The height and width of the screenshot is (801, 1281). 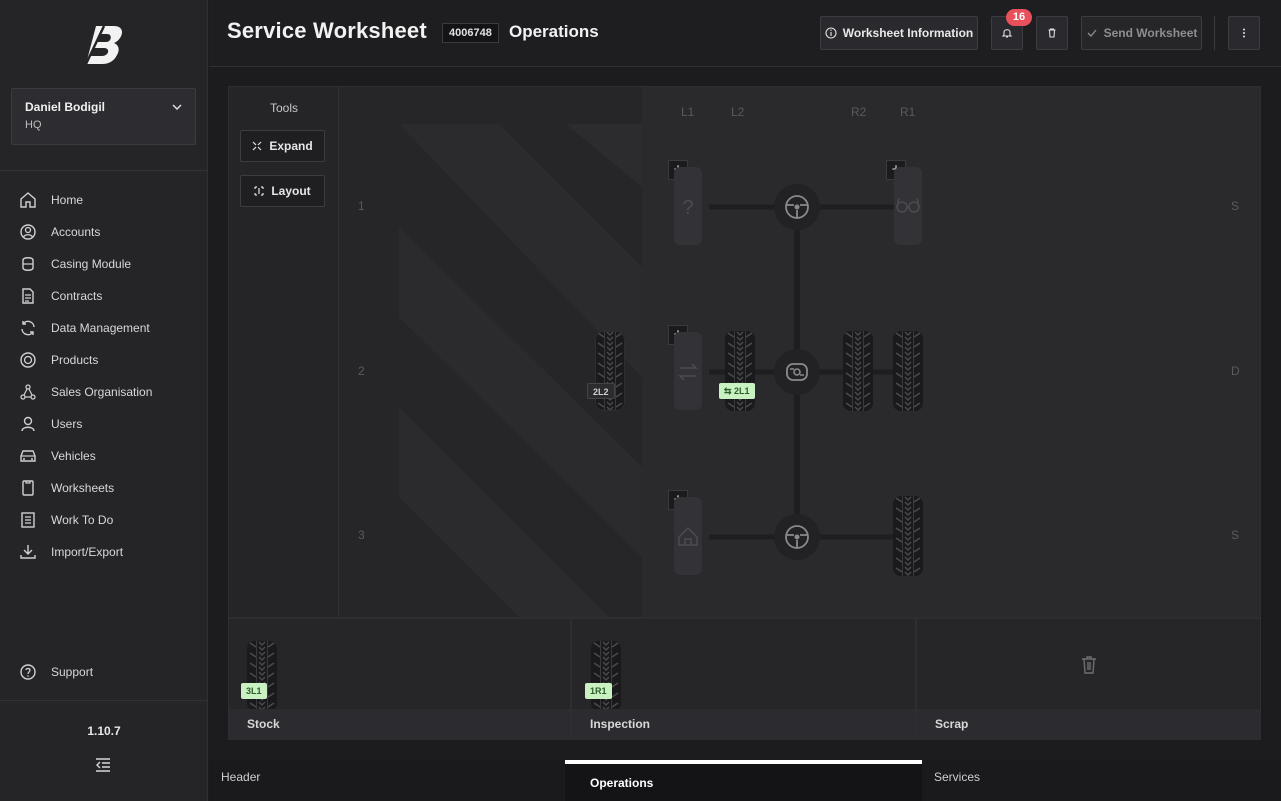 What do you see at coordinates (28, 392) in the screenshot?
I see `organisation-icon` at bounding box center [28, 392].